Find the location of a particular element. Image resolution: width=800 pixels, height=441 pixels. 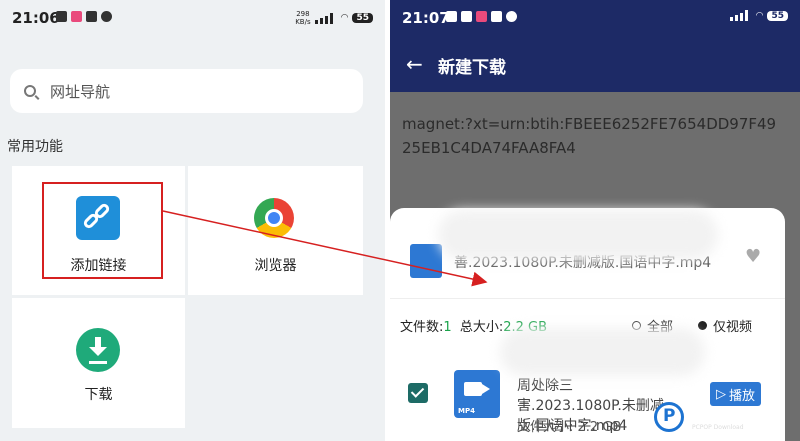

section-title: 常用功能 is located at coordinates (35, 147).